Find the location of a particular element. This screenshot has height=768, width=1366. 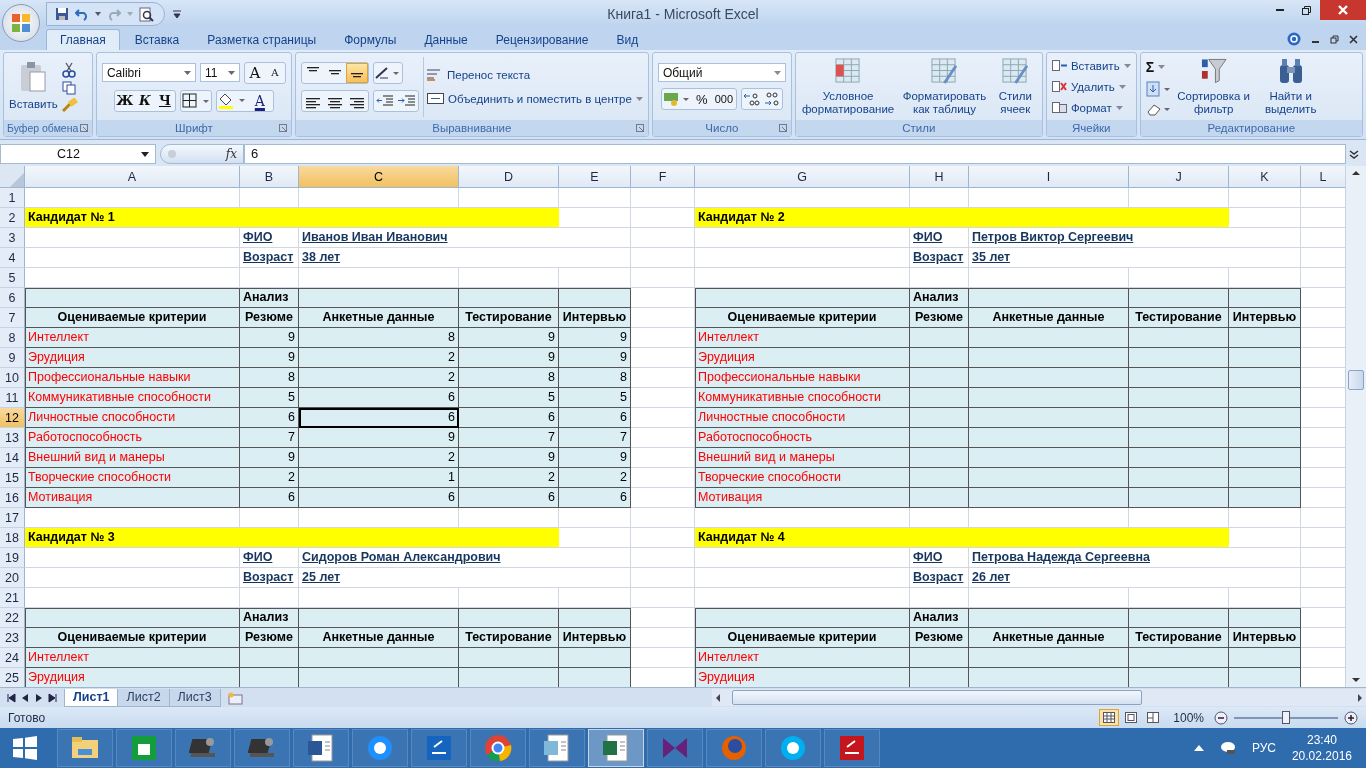

merge-center-button: Объединить и поместить в центре is located at coordinates (535, 98).